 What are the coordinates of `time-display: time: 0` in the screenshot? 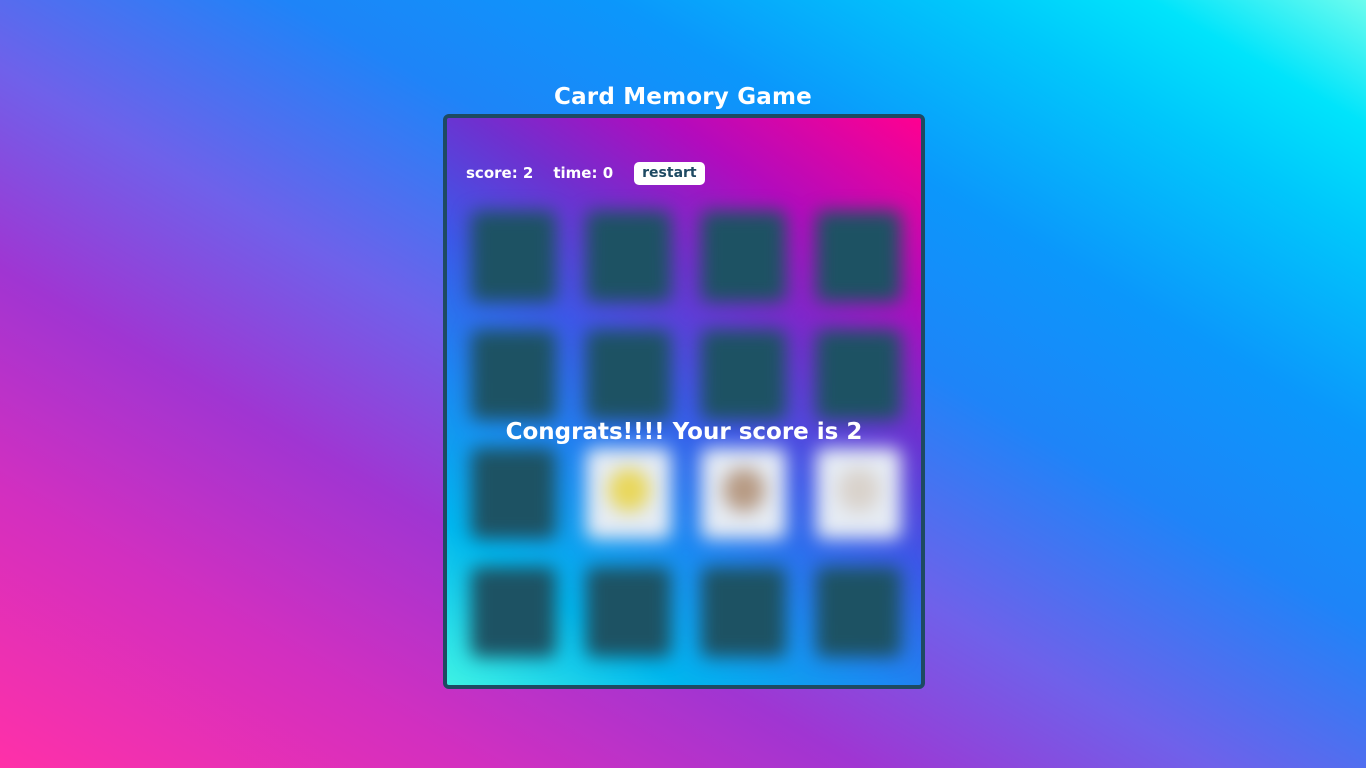 It's located at (583, 173).